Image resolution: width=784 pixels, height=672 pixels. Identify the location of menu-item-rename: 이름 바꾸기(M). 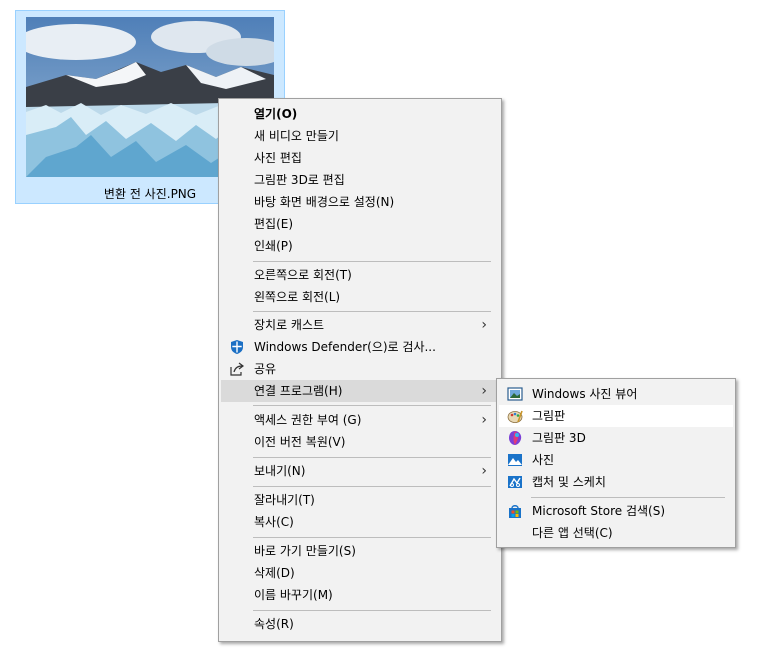
(360, 595).